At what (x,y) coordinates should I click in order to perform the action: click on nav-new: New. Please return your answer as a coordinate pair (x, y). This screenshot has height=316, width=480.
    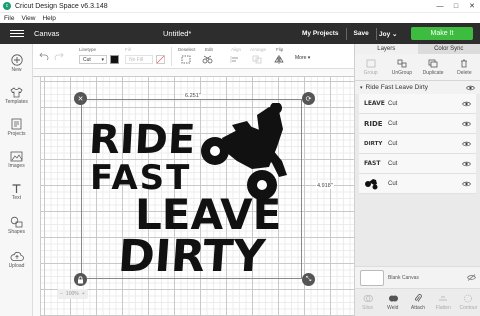
    Looking at the image, I should click on (16, 63).